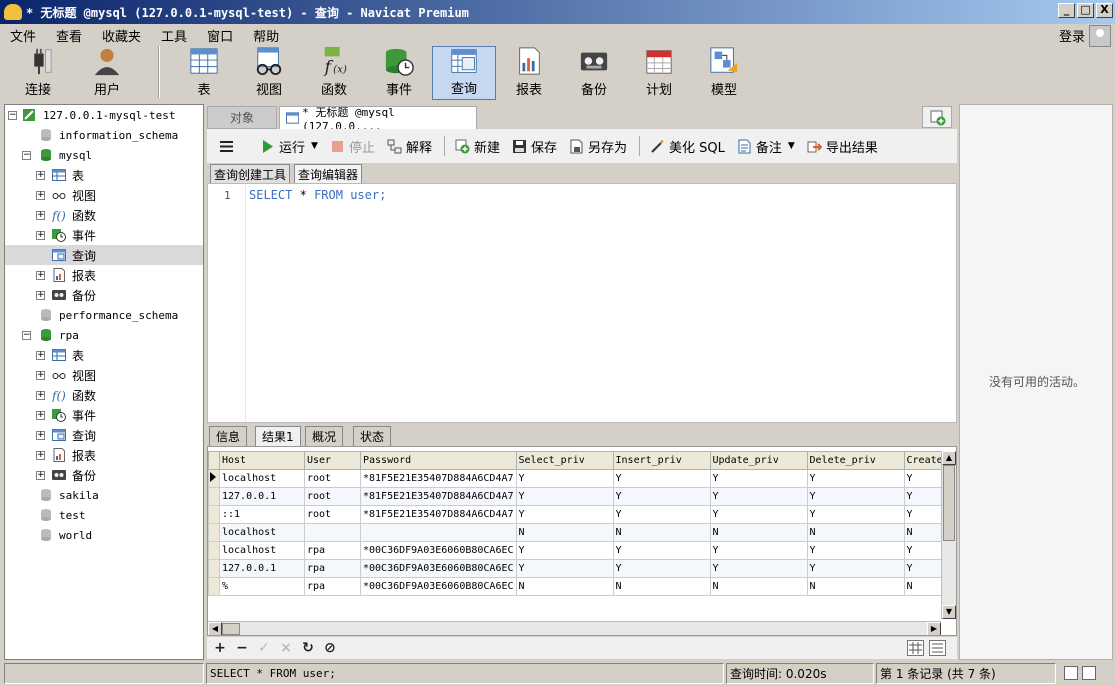 The image size is (1115, 686). What do you see at coordinates (937, 648) in the screenshot?
I see `form-view-icon` at bounding box center [937, 648].